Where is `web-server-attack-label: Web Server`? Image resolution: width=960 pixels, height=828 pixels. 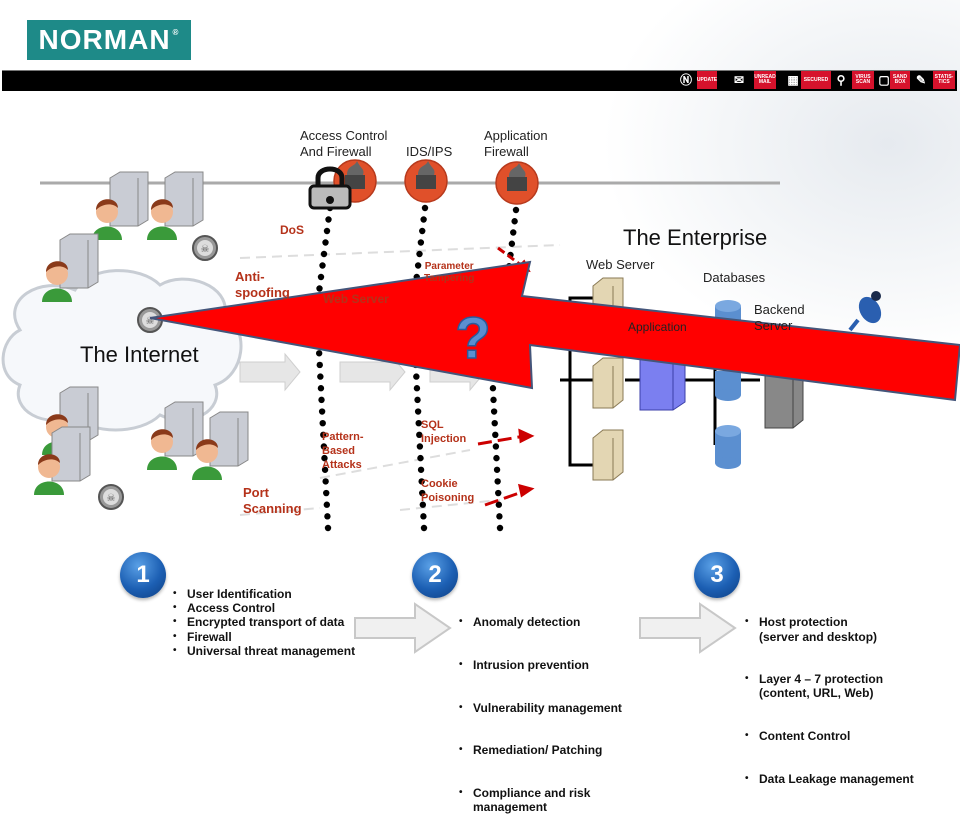 web-server-attack-label: Web Server is located at coordinates (356, 299).